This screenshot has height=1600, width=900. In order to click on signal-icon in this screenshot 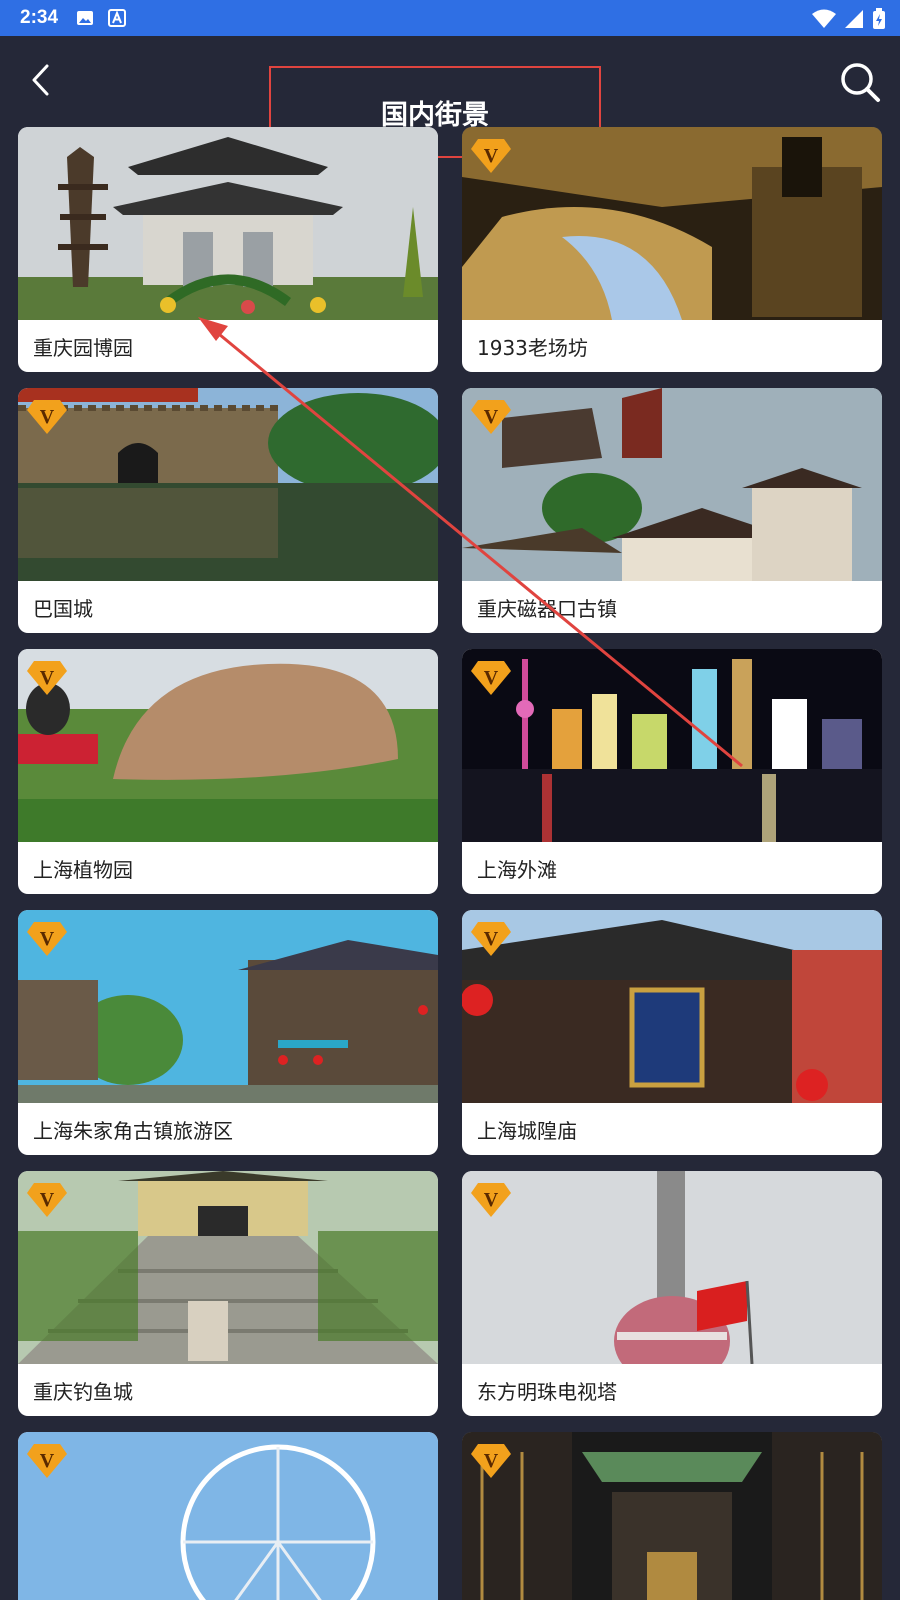, I will do `click(854, 19)`.